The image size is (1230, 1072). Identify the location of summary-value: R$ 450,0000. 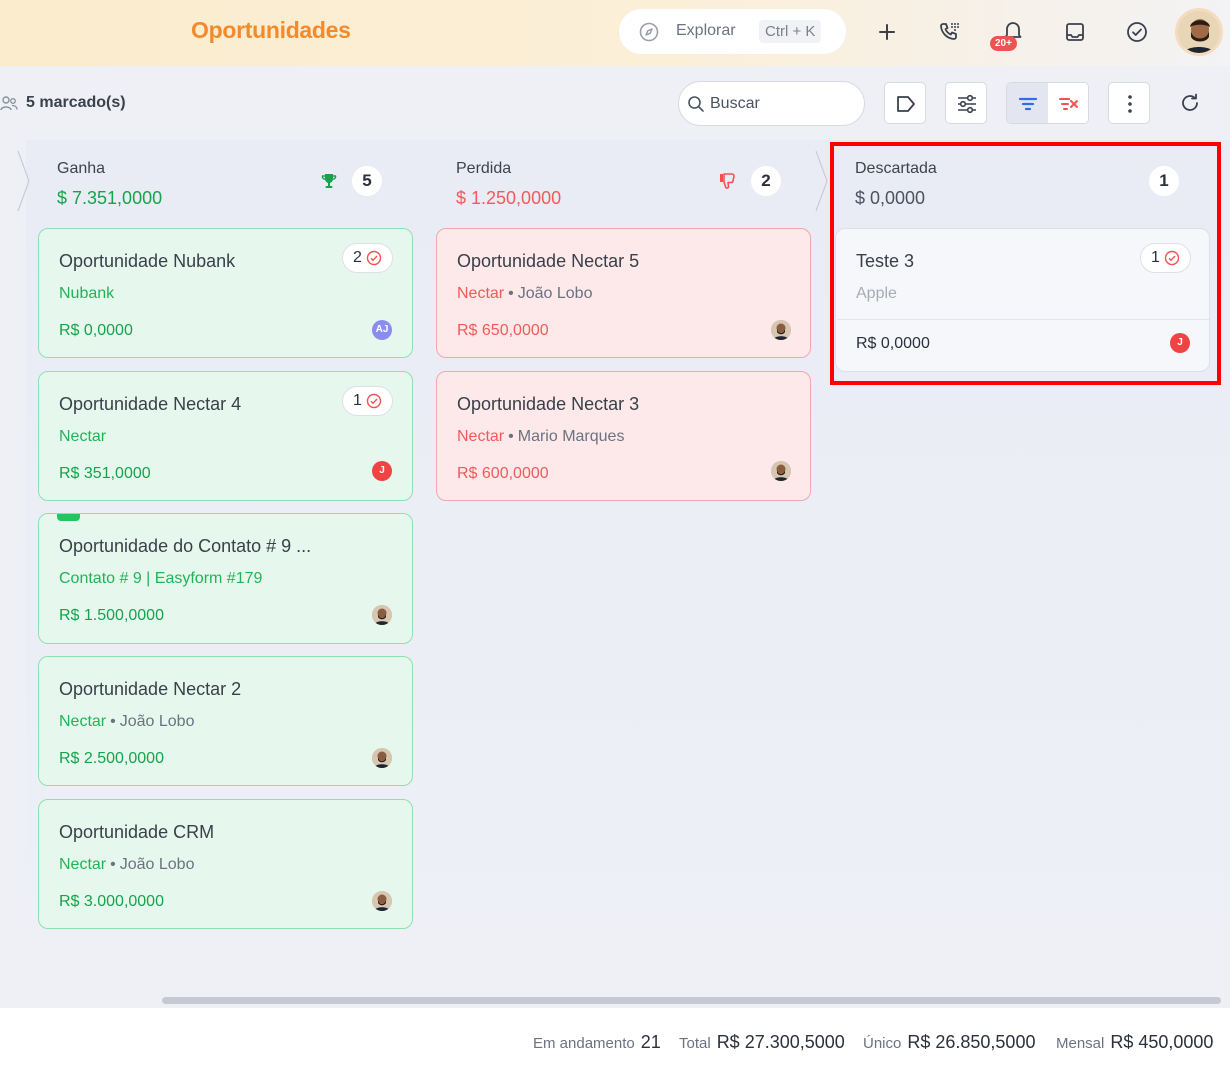
(1162, 1042).